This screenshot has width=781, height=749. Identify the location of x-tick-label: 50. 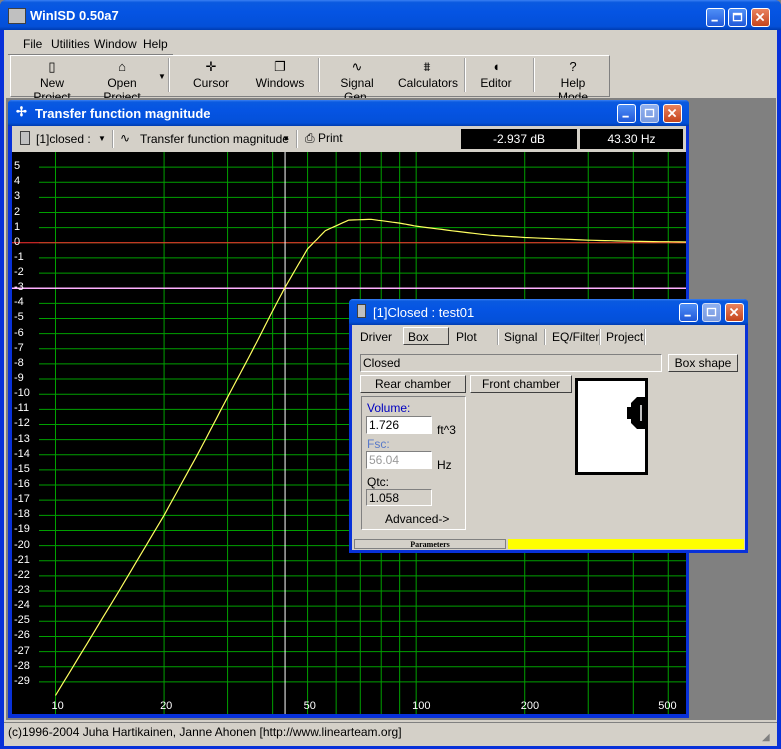
(309, 706).